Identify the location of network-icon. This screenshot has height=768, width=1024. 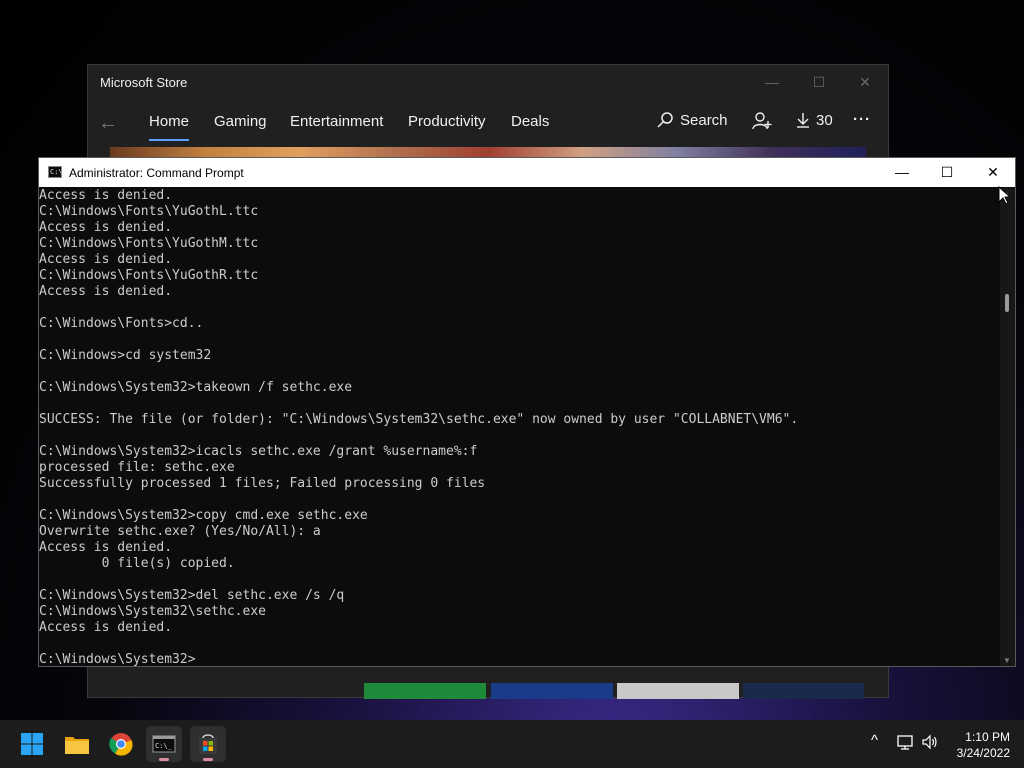
(905, 742).